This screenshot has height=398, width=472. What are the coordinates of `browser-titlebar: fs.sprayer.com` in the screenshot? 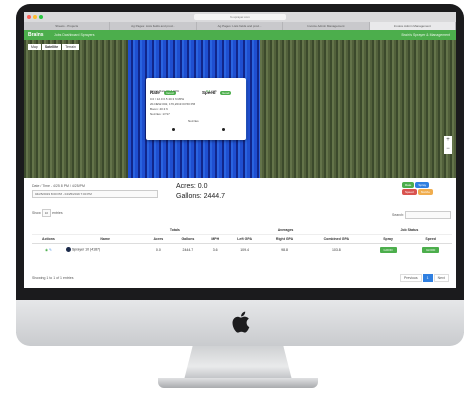 It's located at (240, 17).